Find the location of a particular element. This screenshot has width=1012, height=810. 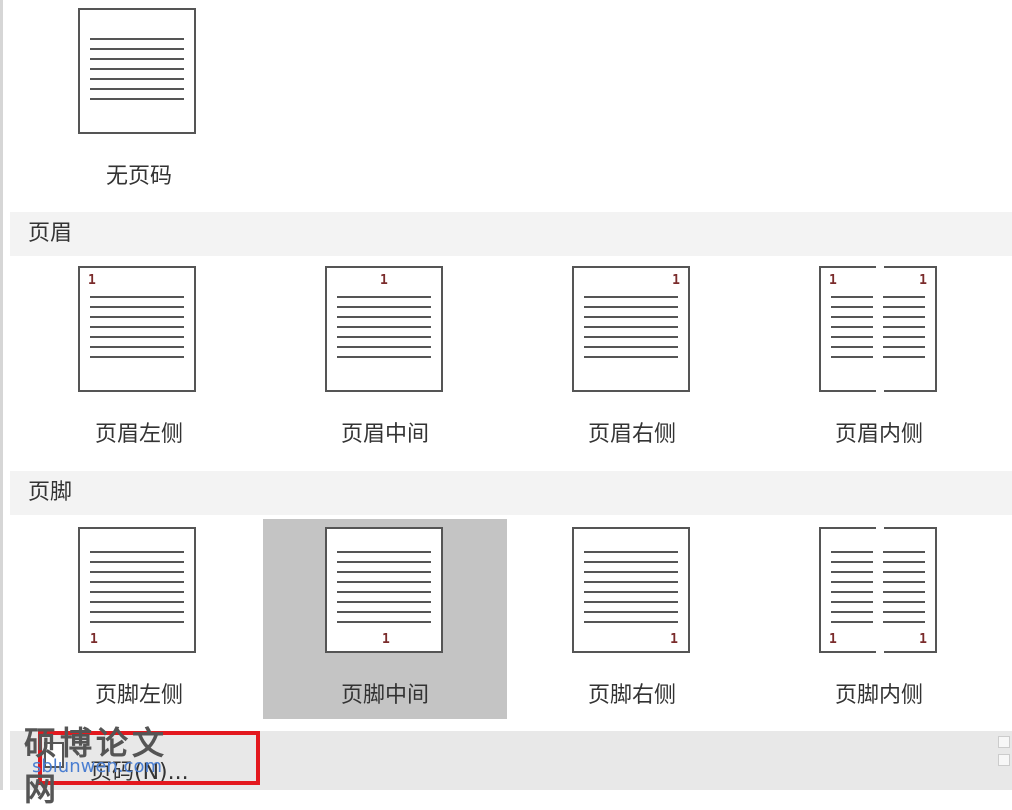

option-caption: 页脚右侧 is located at coordinates (631, 695).